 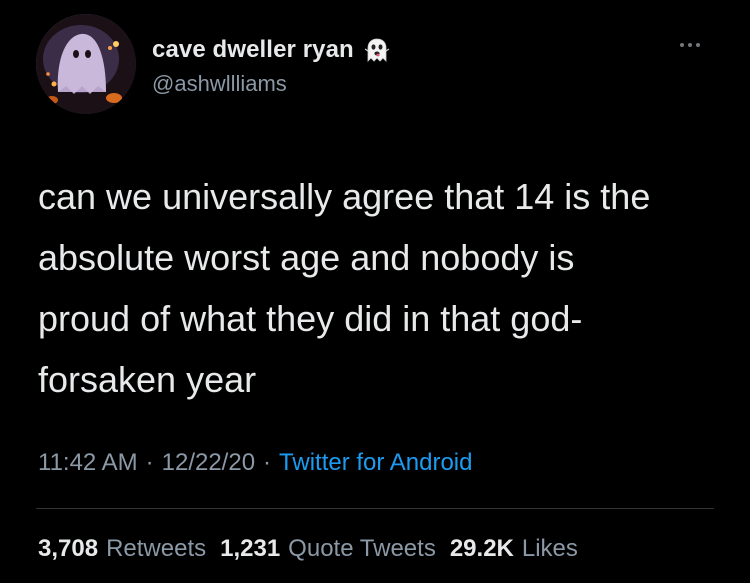 I want to click on author-display-name: cave dweller ryan, so click(x=253, y=50).